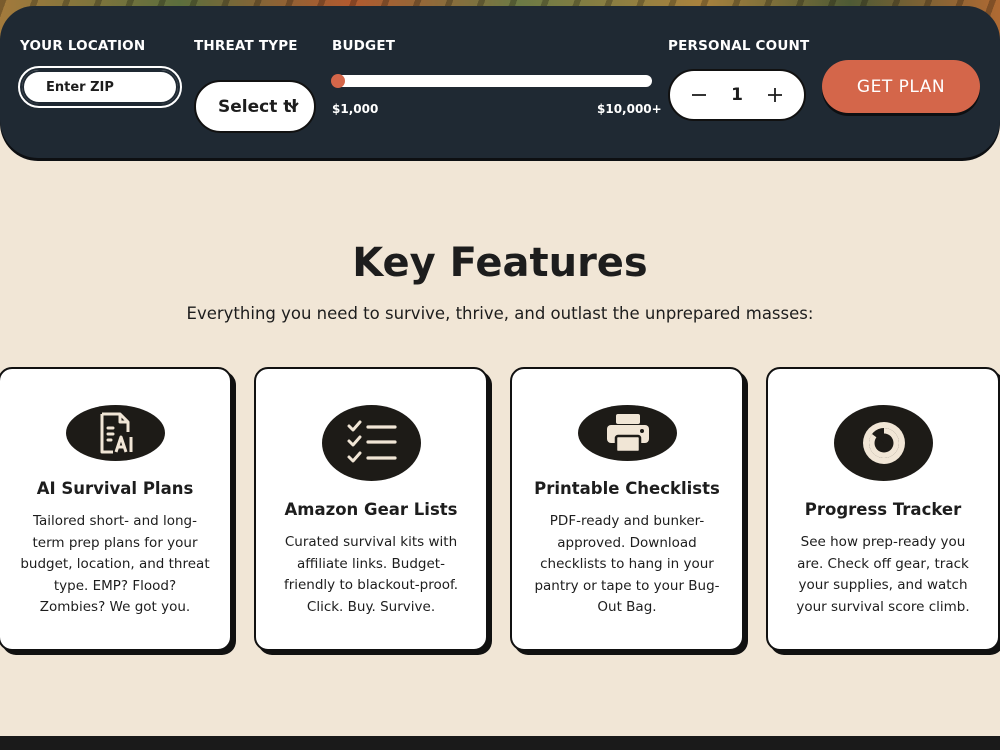 Image resolution: width=1000 pixels, height=750 pixels. I want to click on personal-count-stepper: 1, so click(737, 95).